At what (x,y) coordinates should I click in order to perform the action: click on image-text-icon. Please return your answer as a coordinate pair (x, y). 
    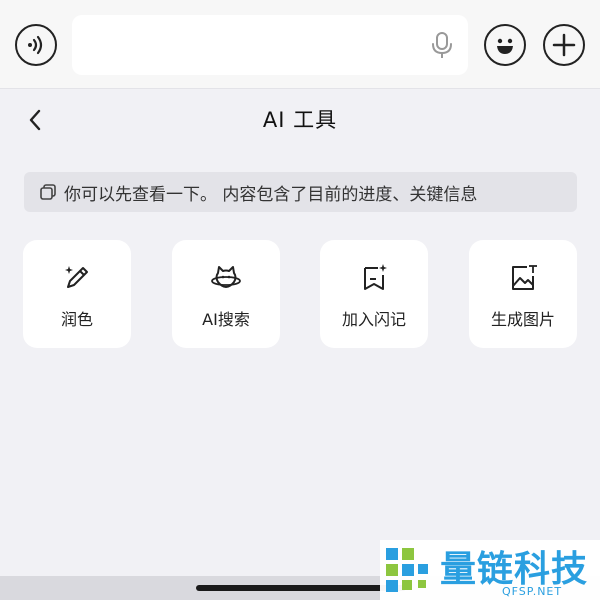
    Looking at the image, I should click on (524, 277).